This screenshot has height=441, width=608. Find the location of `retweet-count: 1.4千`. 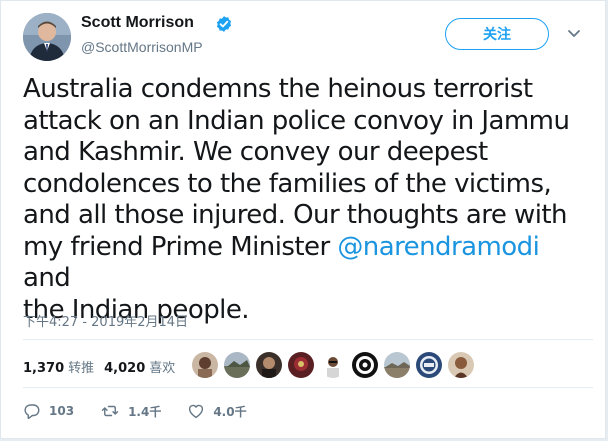

retweet-count: 1.4千 is located at coordinates (145, 411).